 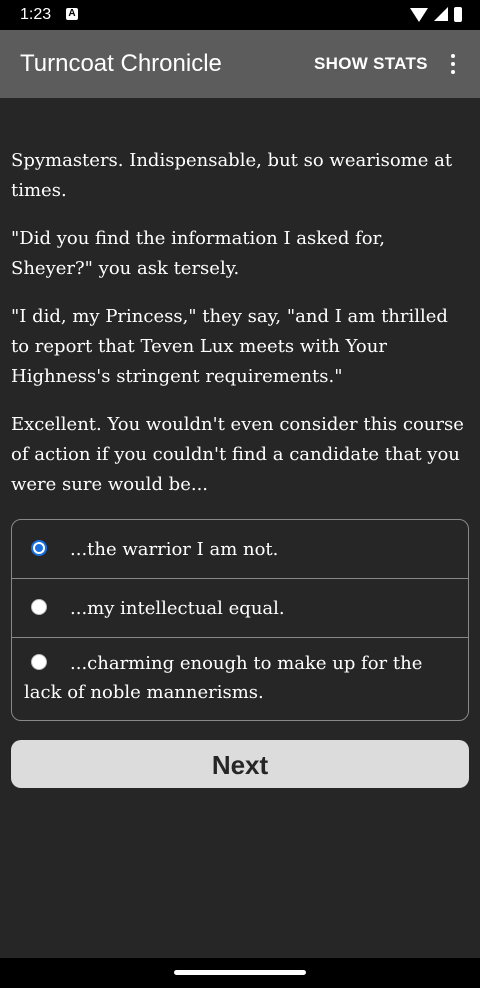 I want to click on status-icons, so click(x=436, y=14).